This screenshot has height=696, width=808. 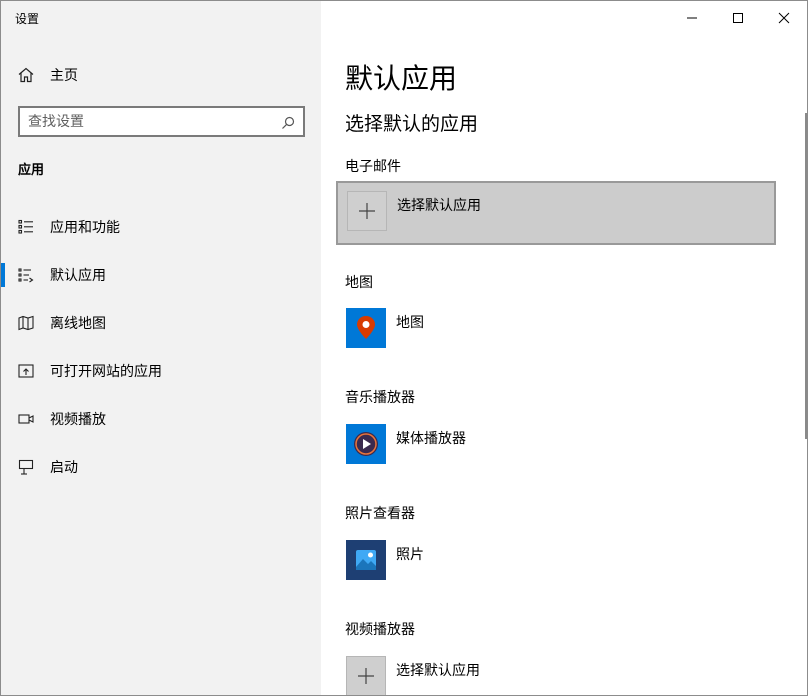 What do you see at coordinates (556, 331) in the screenshot?
I see `maps-default-app-button: 地图` at bounding box center [556, 331].